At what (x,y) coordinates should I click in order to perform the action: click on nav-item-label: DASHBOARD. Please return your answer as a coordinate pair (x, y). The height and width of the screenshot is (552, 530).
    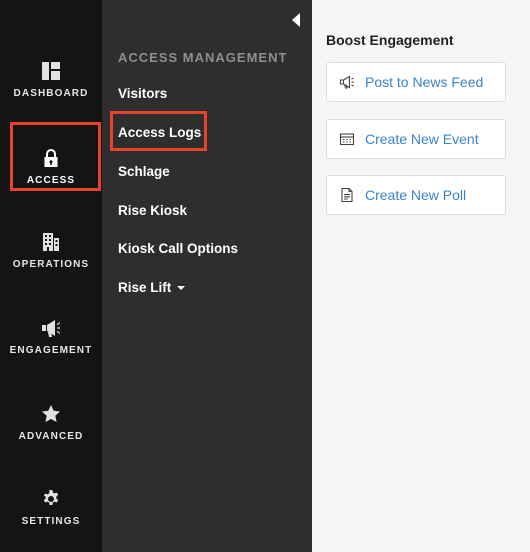
    Looking at the image, I should click on (51, 93).